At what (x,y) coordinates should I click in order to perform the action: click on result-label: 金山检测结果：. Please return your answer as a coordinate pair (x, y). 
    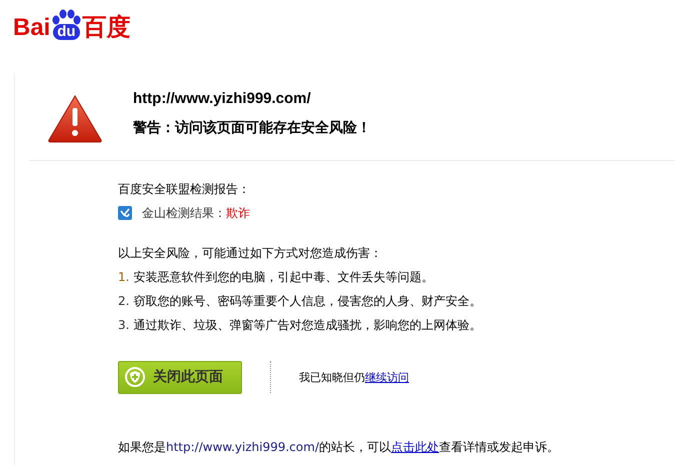
    Looking at the image, I should click on (184, 213).